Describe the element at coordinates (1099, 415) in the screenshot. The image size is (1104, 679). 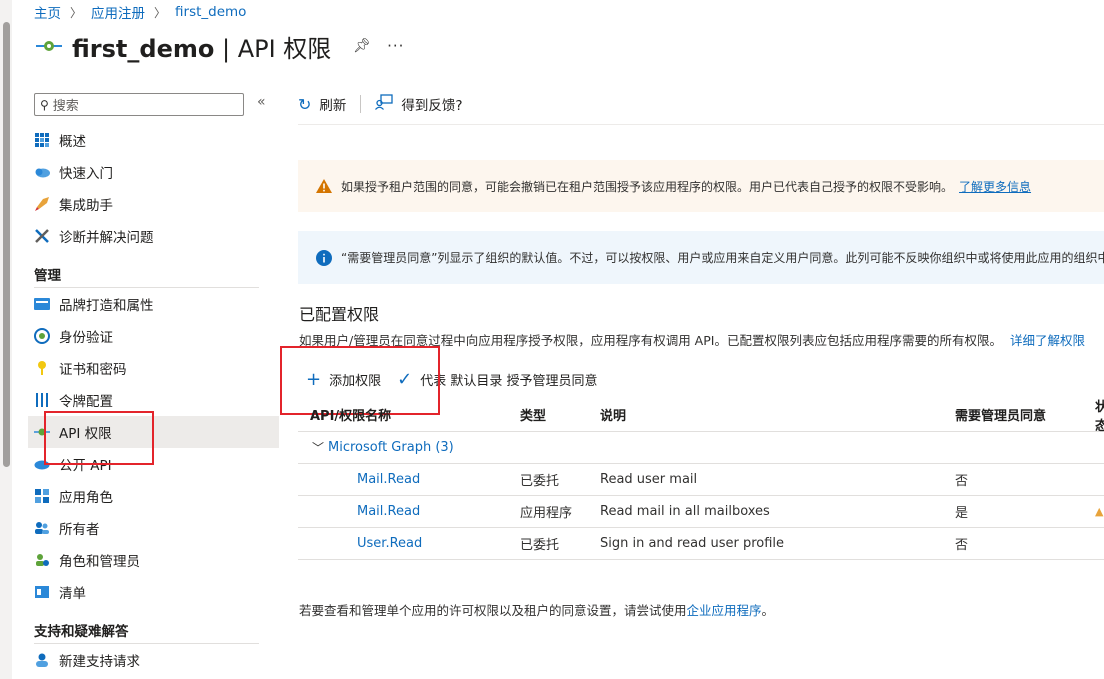
I see `column-header-status: 状态` at that location.